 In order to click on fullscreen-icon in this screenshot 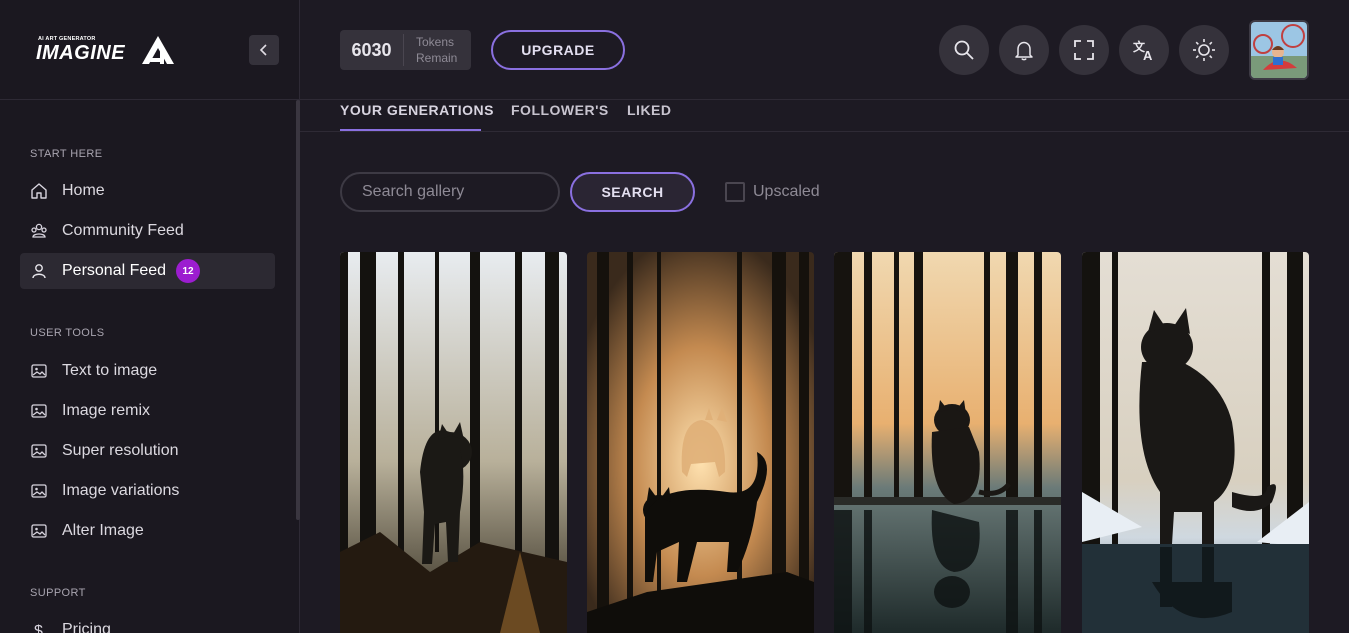, I will do `click(1084, 50)`.